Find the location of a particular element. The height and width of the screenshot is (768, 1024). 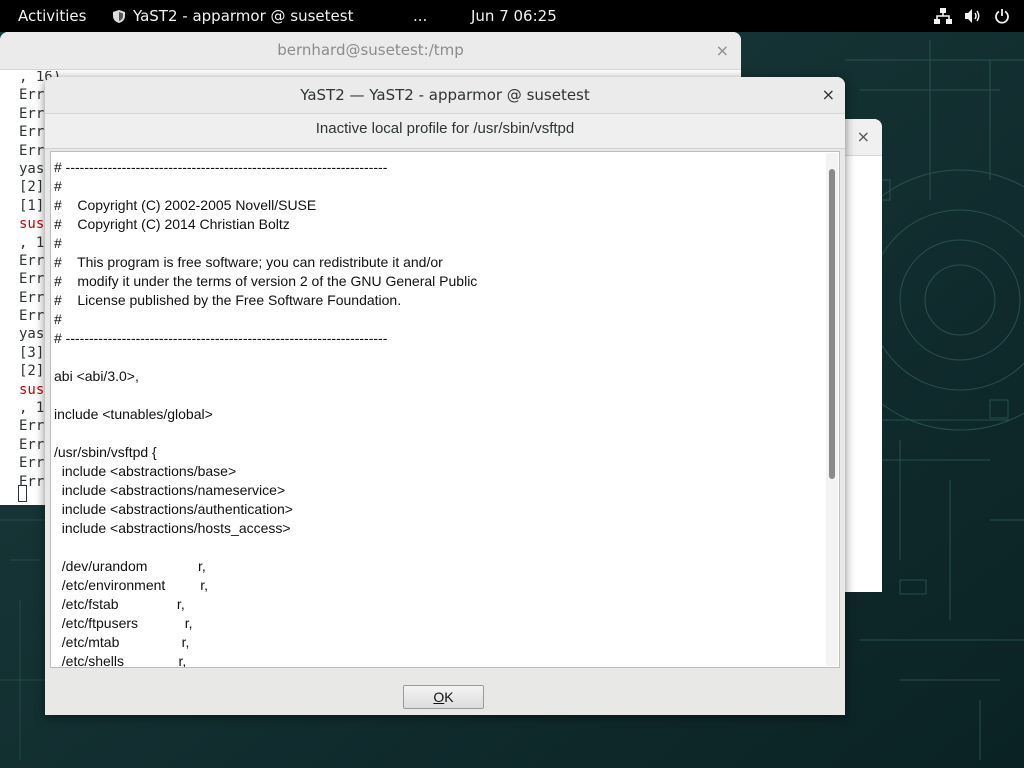

profile-line: /etc/ftpusers r, is located at coordinates (123, 623).